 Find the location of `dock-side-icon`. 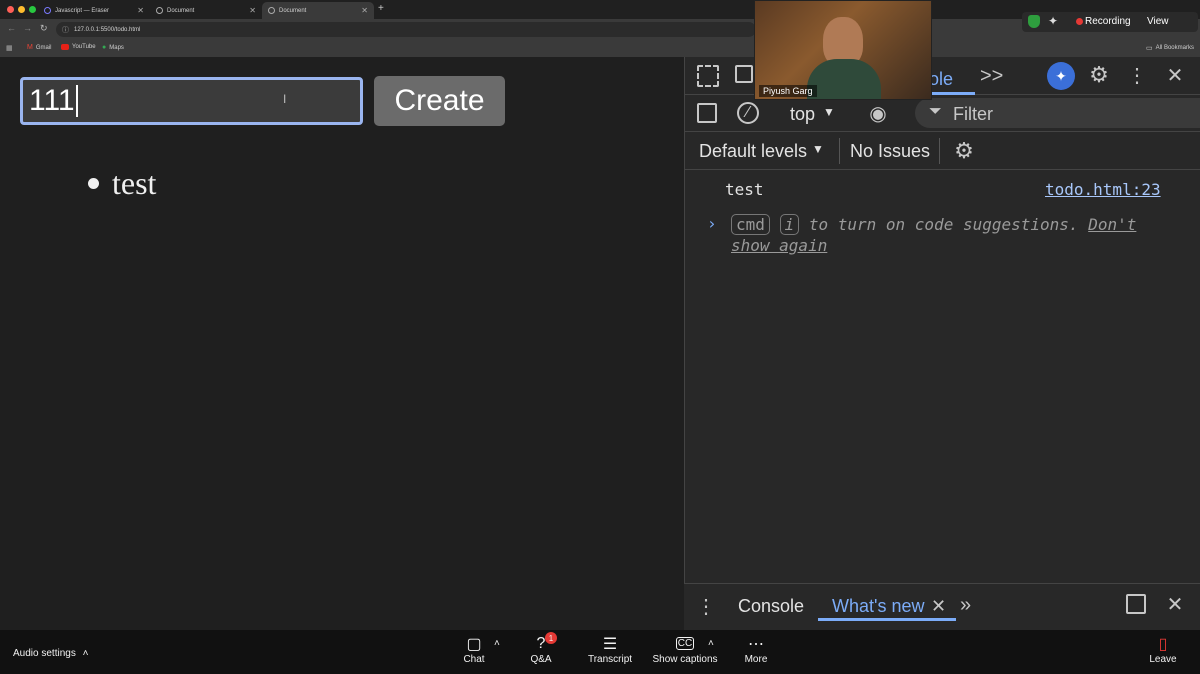

dock-side-icon is located at coordinates (1136, 604).